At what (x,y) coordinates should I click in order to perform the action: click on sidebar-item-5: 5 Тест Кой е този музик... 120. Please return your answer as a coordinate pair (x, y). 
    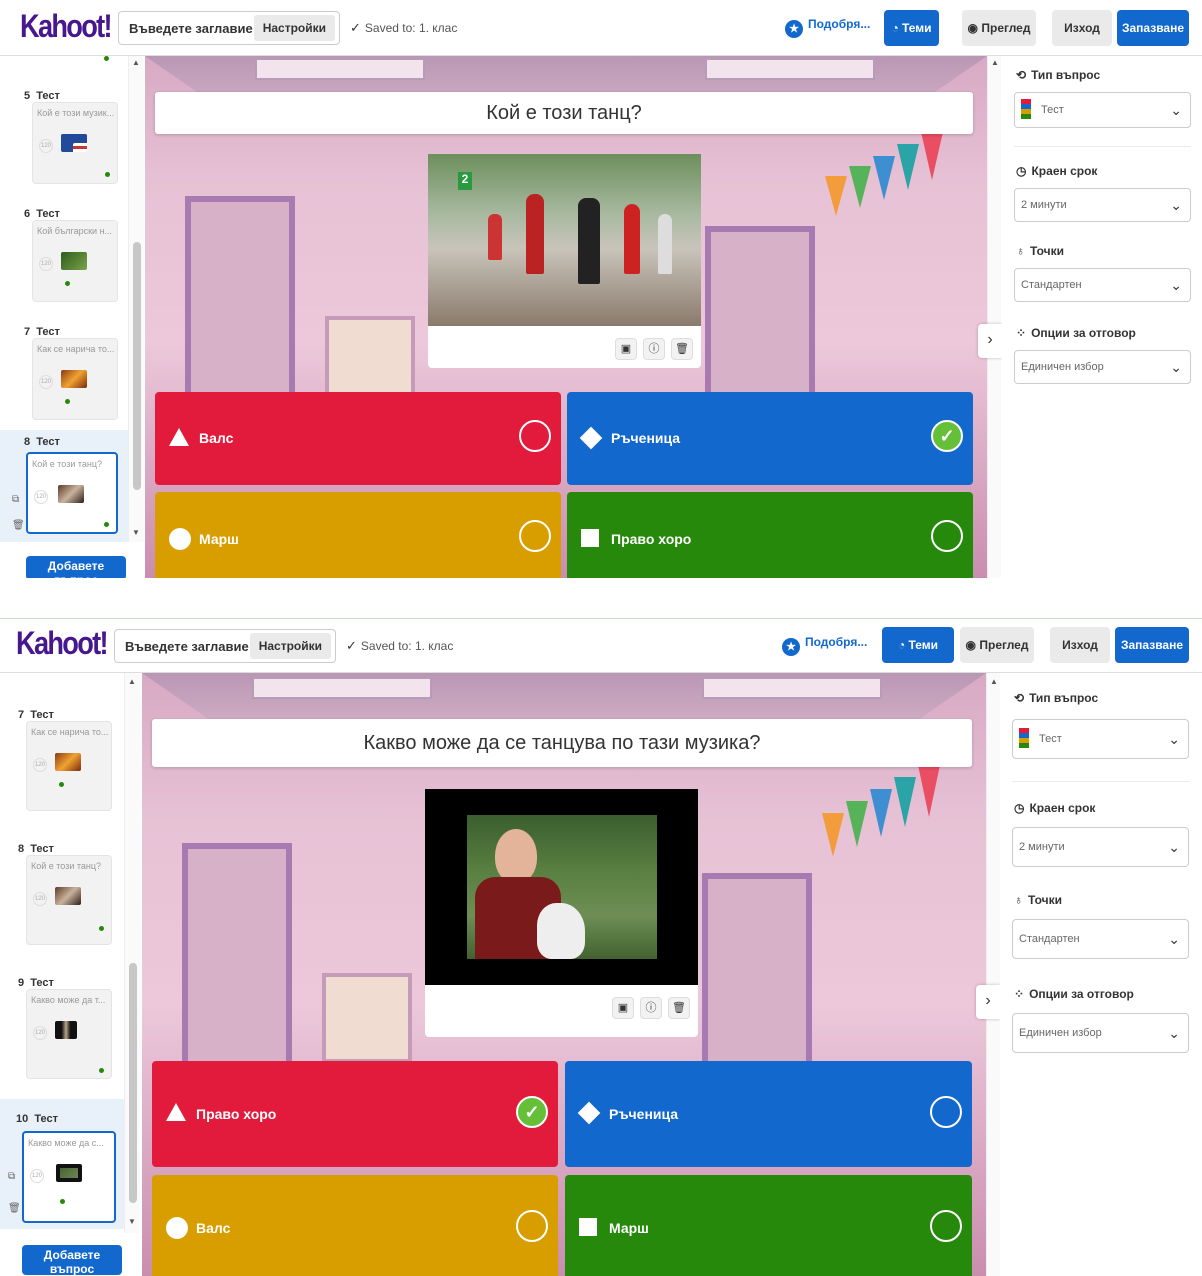
    Looking at the image, I should click on (64, 143).